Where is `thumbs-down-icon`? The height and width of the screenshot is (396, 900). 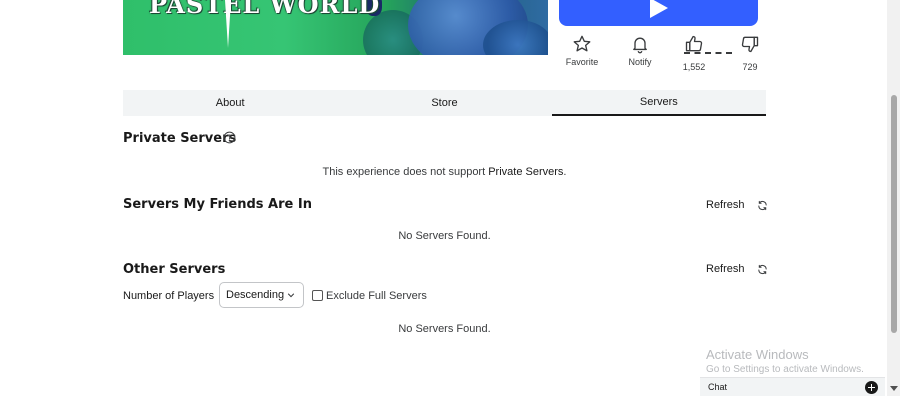 thumbs-down-icon is located at coordinates (750, 44).